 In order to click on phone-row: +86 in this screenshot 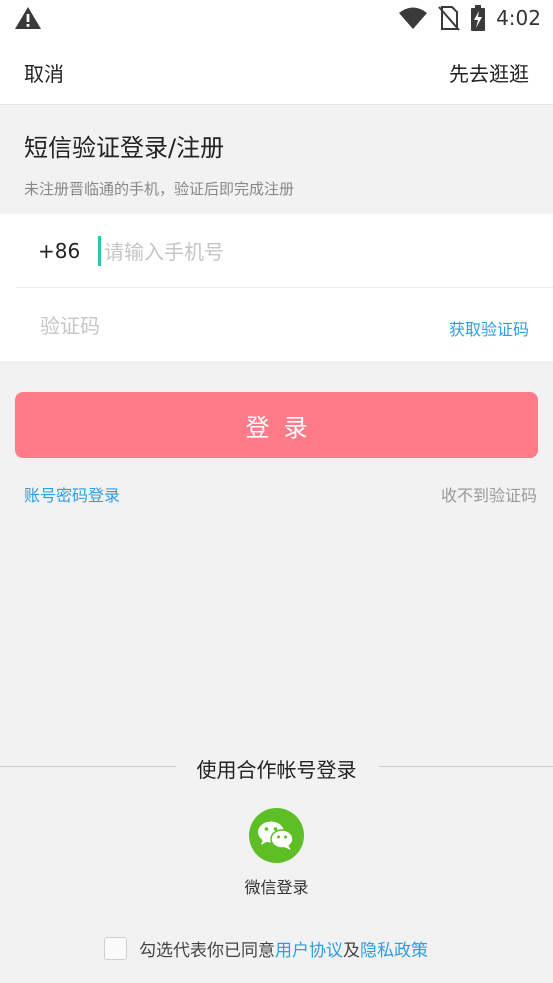, I will do `click(284, 251)`.